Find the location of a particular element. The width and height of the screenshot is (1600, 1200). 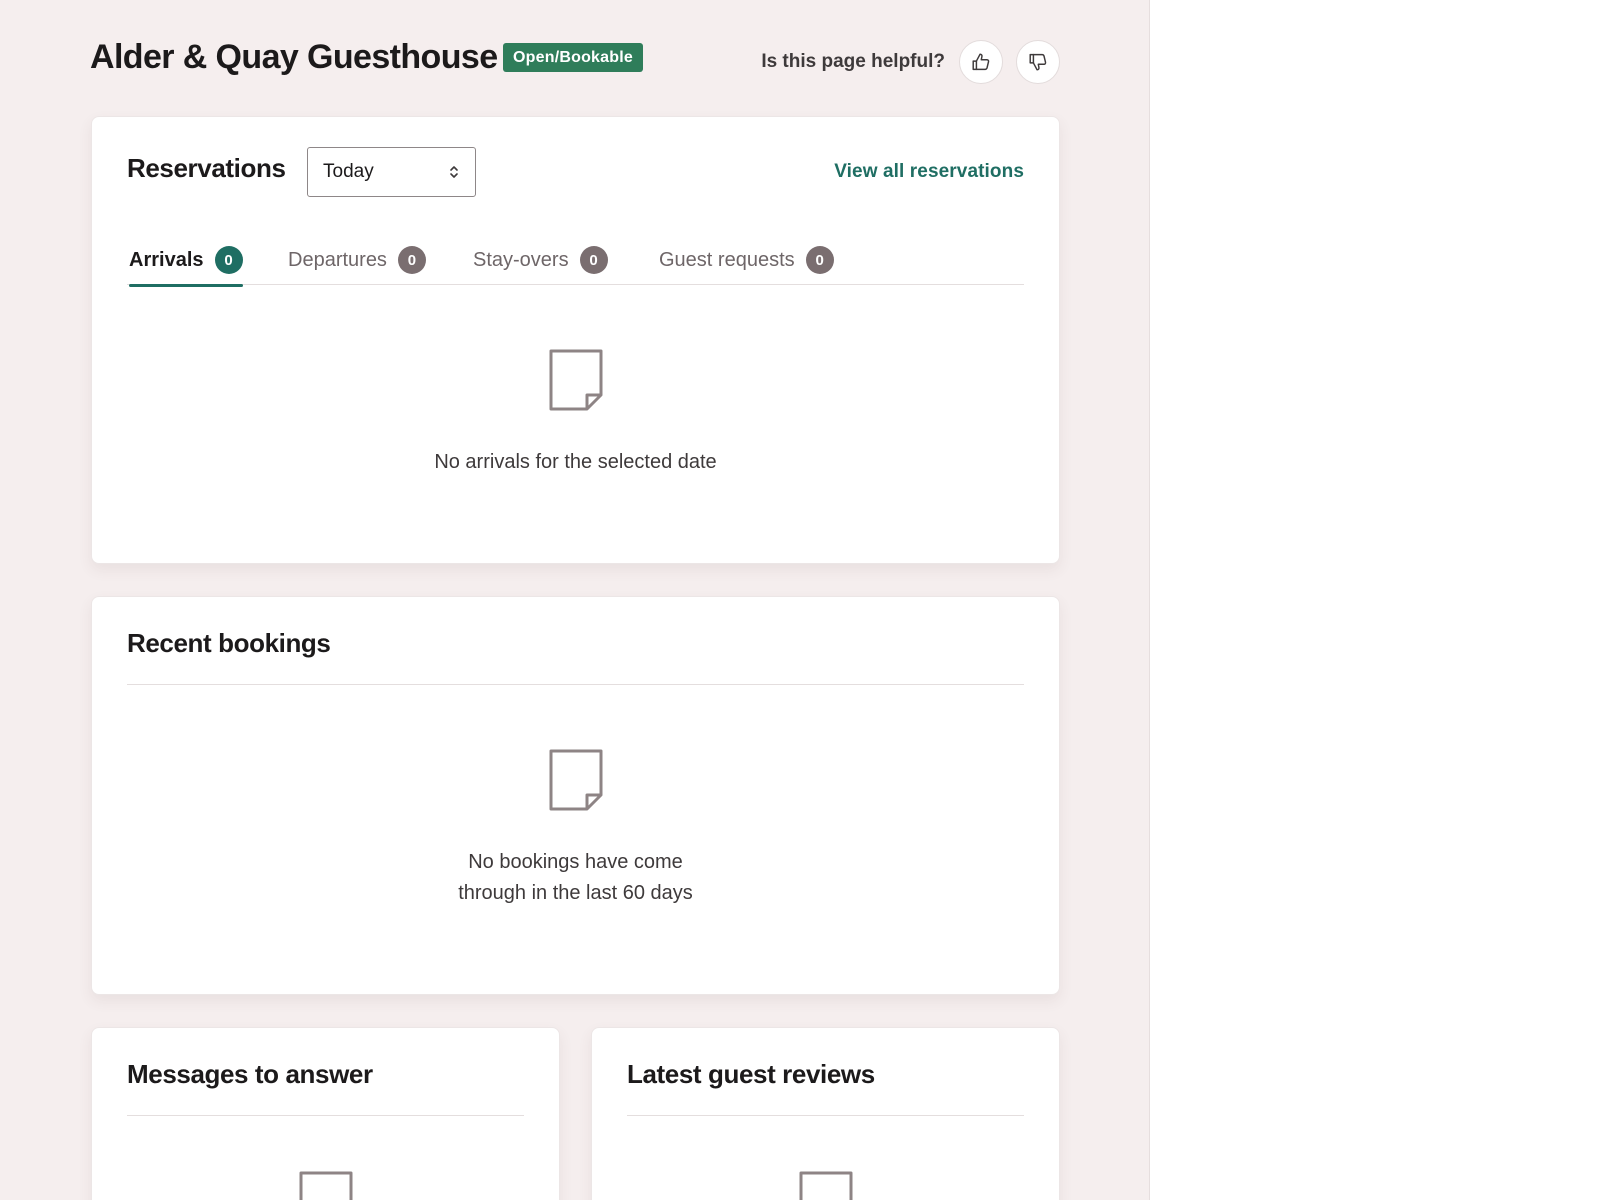

status-badge: Open/Bookable is located at coordinates (573, 57).